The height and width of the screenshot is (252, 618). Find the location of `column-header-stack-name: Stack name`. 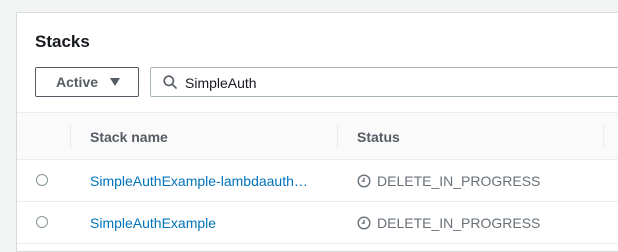

column-header-stack-name: Stack name is located at coordinates (129, 137).